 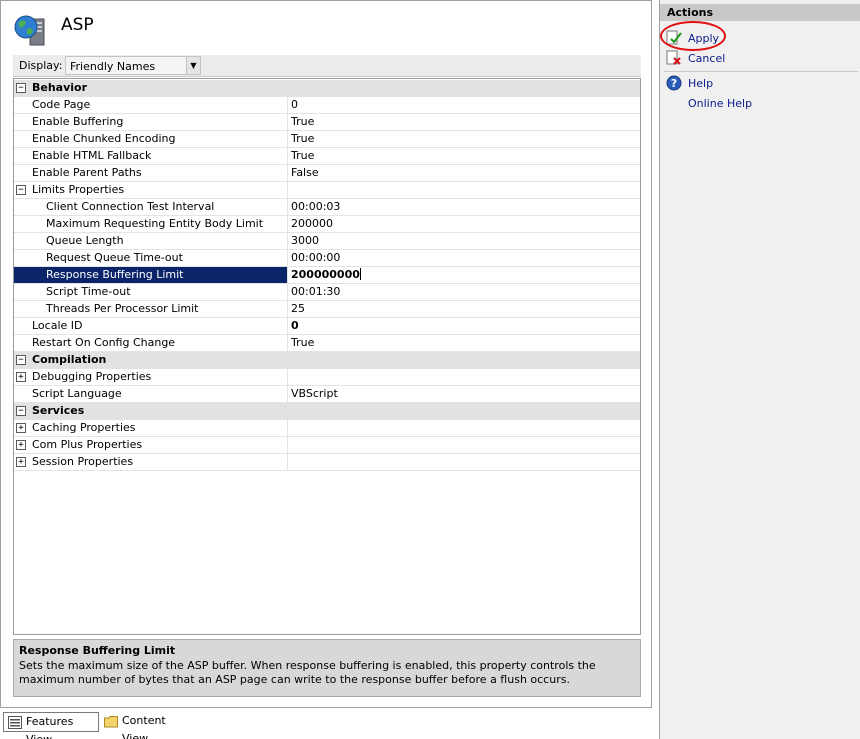 I want to click on content-view-tab: Content View, so click(x=146, y=725).